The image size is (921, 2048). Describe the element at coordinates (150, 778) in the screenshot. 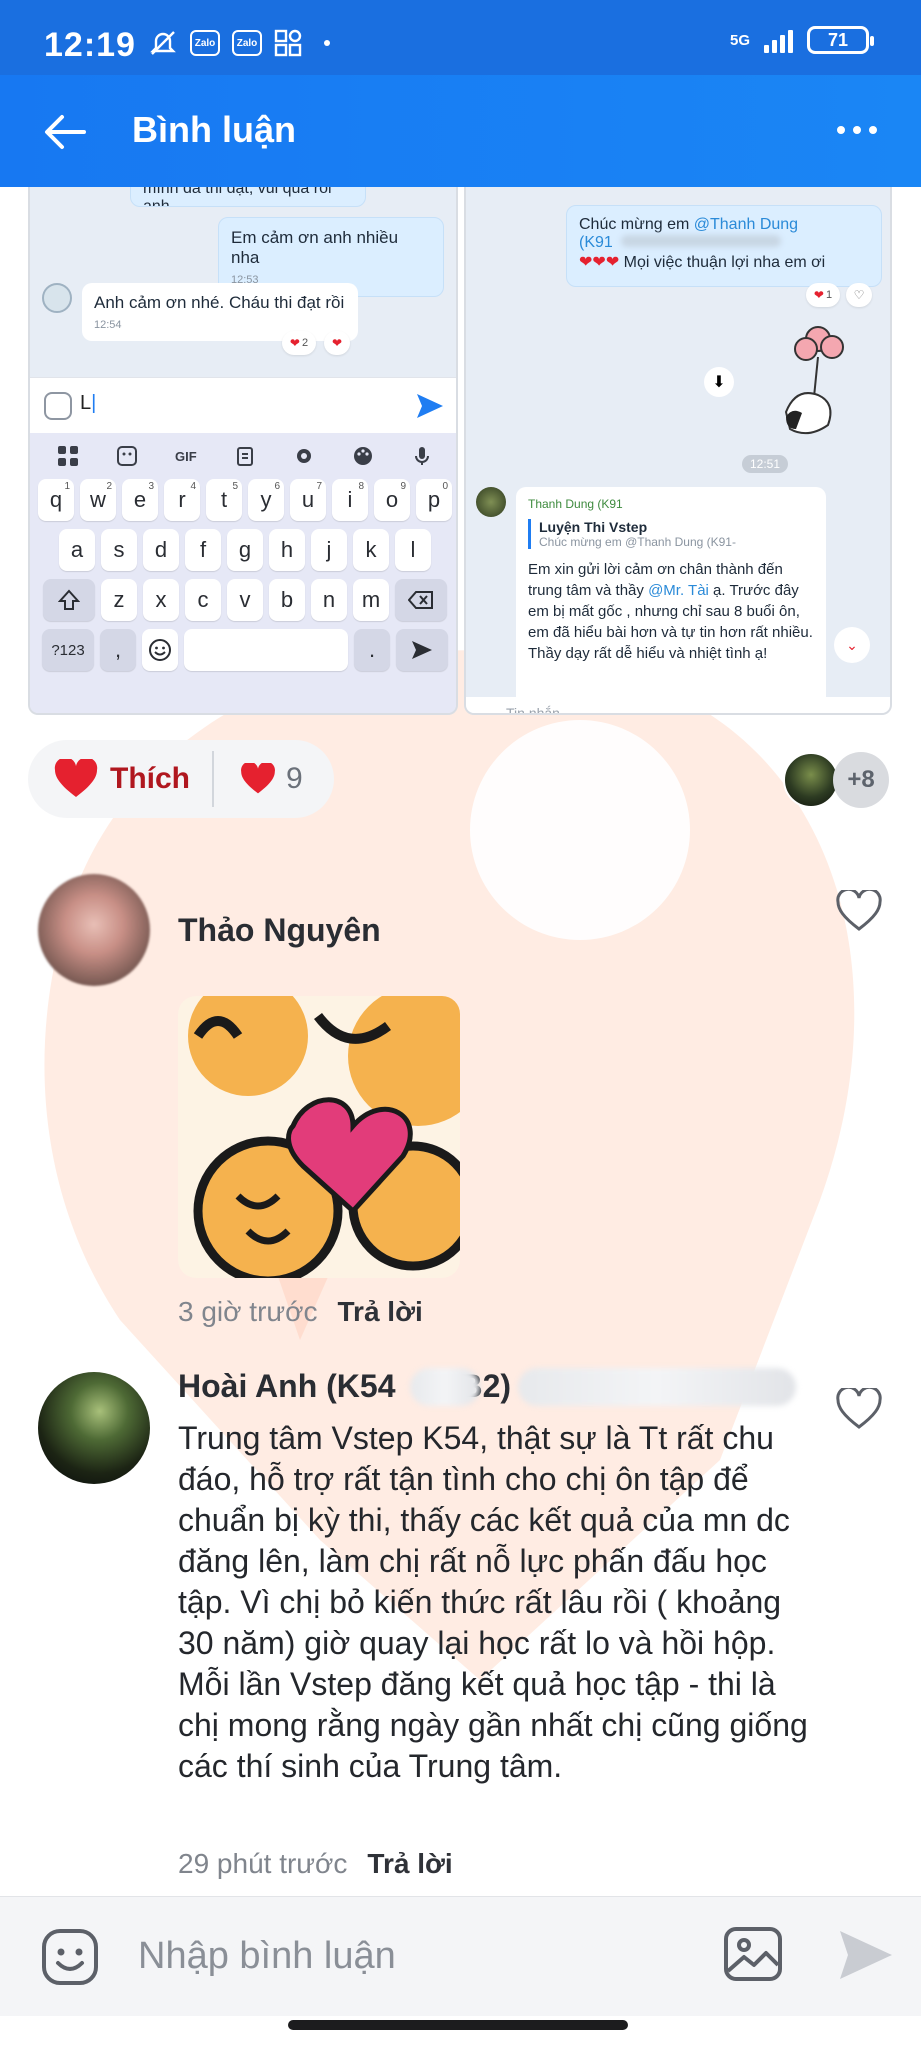

I see `like-label: Thích` at that location.